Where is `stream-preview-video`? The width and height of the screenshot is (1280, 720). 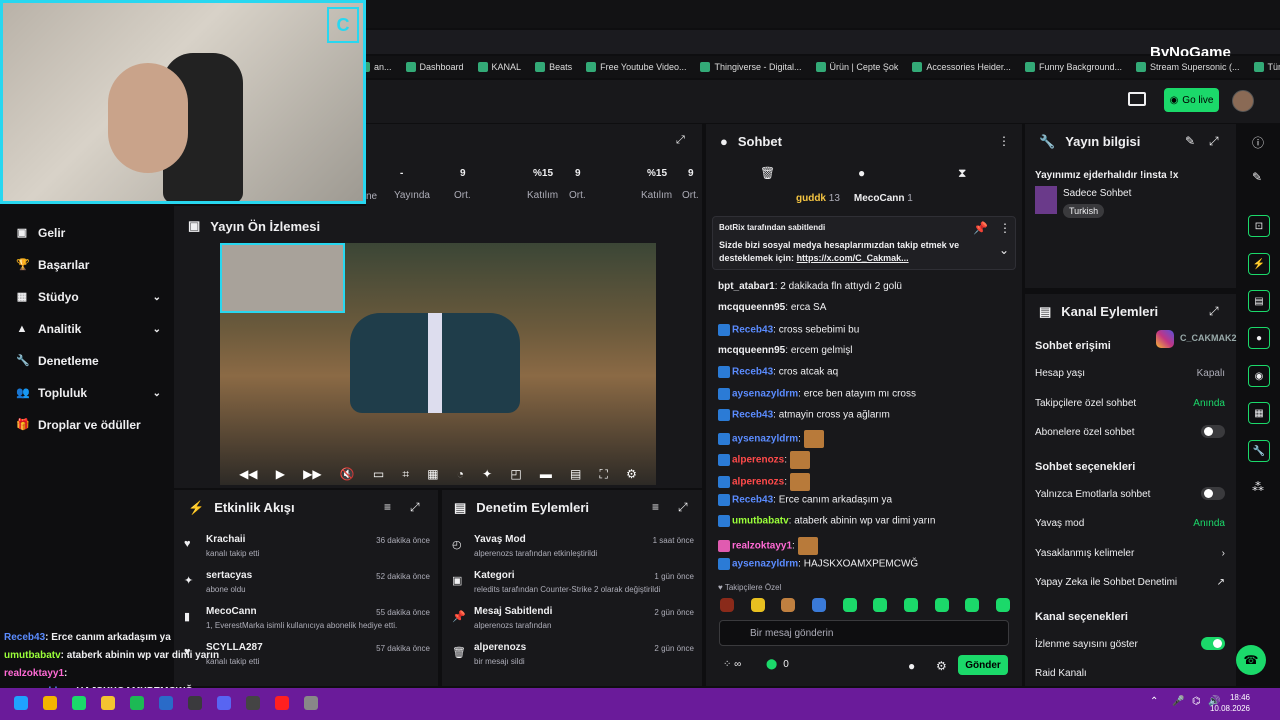 stream-preview-video is located at coordinates (438, 364).